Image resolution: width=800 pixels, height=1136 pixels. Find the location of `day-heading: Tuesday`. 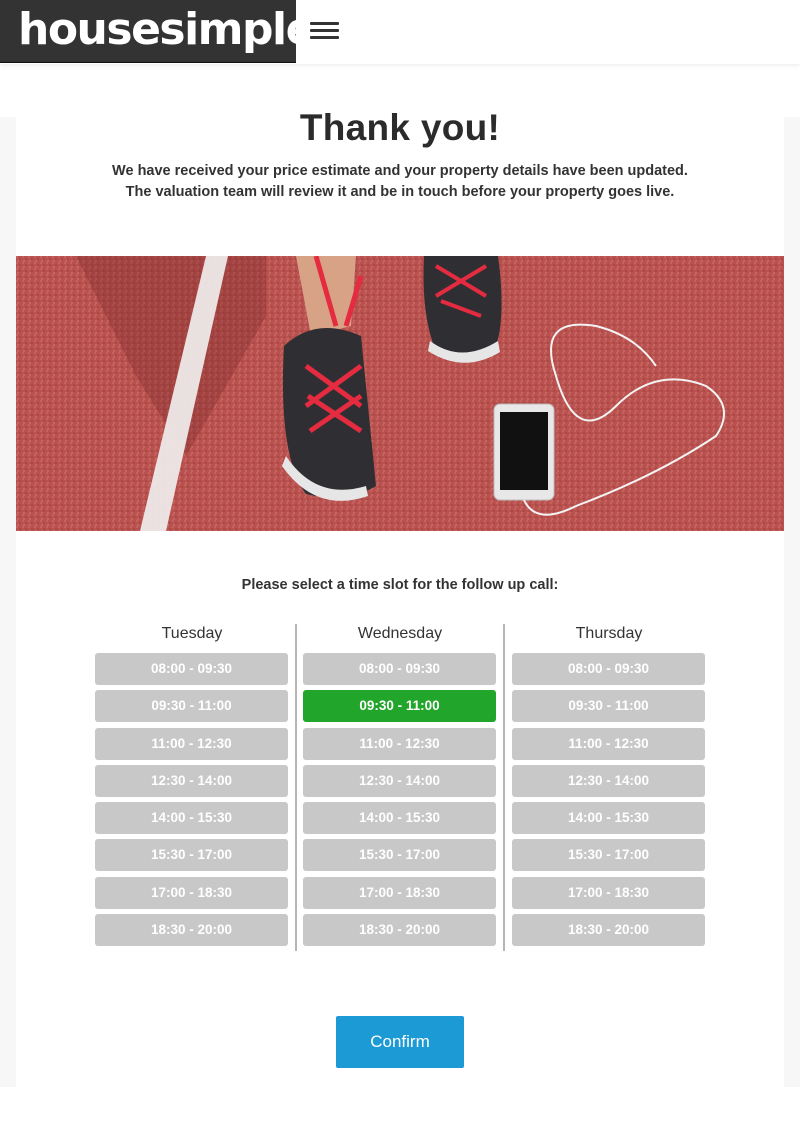

day-heading: Tuesday is located at coordinates (192, 633).